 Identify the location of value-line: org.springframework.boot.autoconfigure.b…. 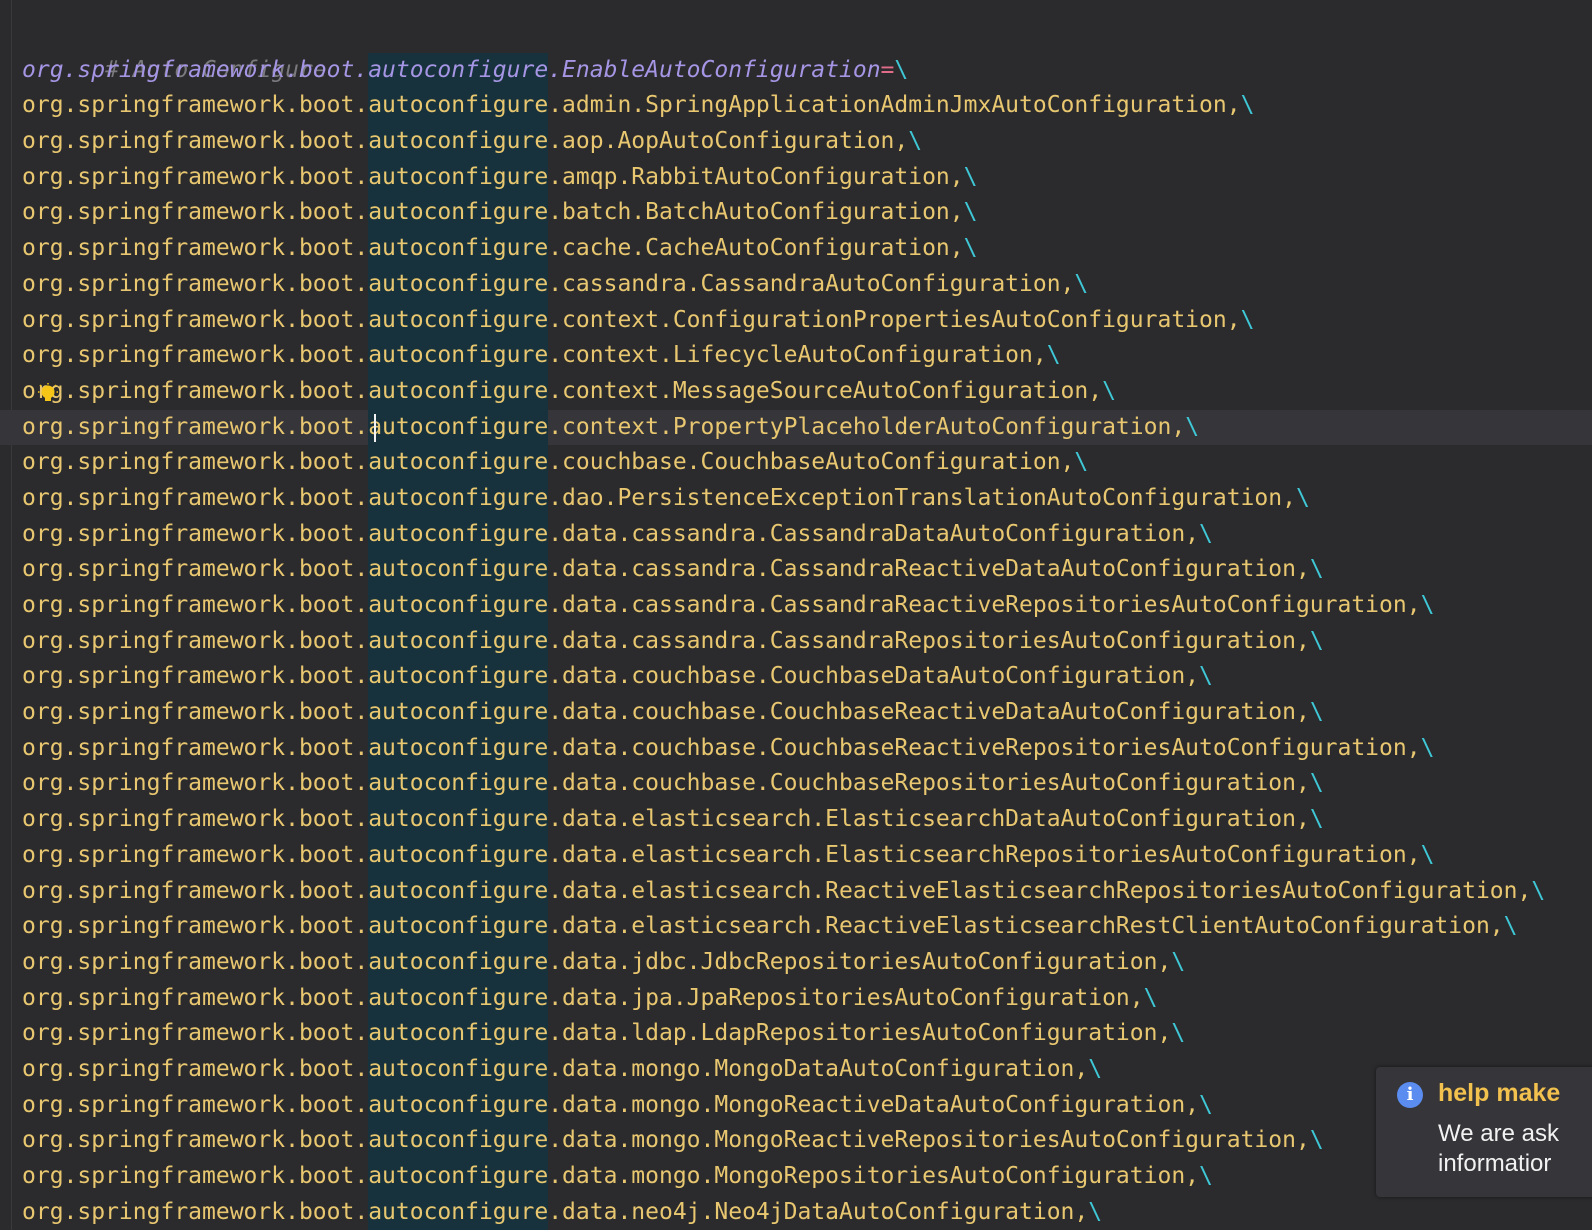
(807, 213).